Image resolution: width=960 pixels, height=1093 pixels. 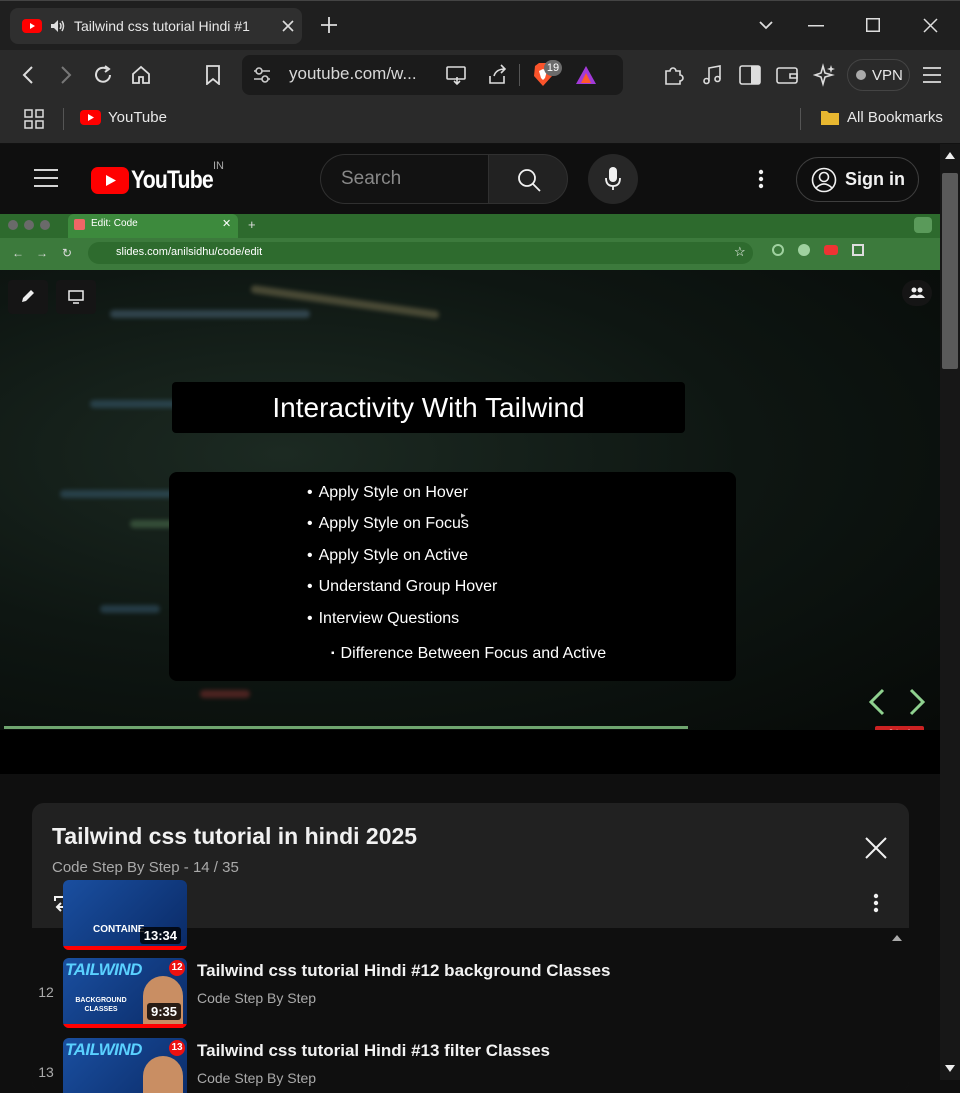 What do you see at coordinates (125, 1065) in the screenshot?
I see `playlist-thumbnail: TAILWIND 13` at bounding box center [125, 1065].